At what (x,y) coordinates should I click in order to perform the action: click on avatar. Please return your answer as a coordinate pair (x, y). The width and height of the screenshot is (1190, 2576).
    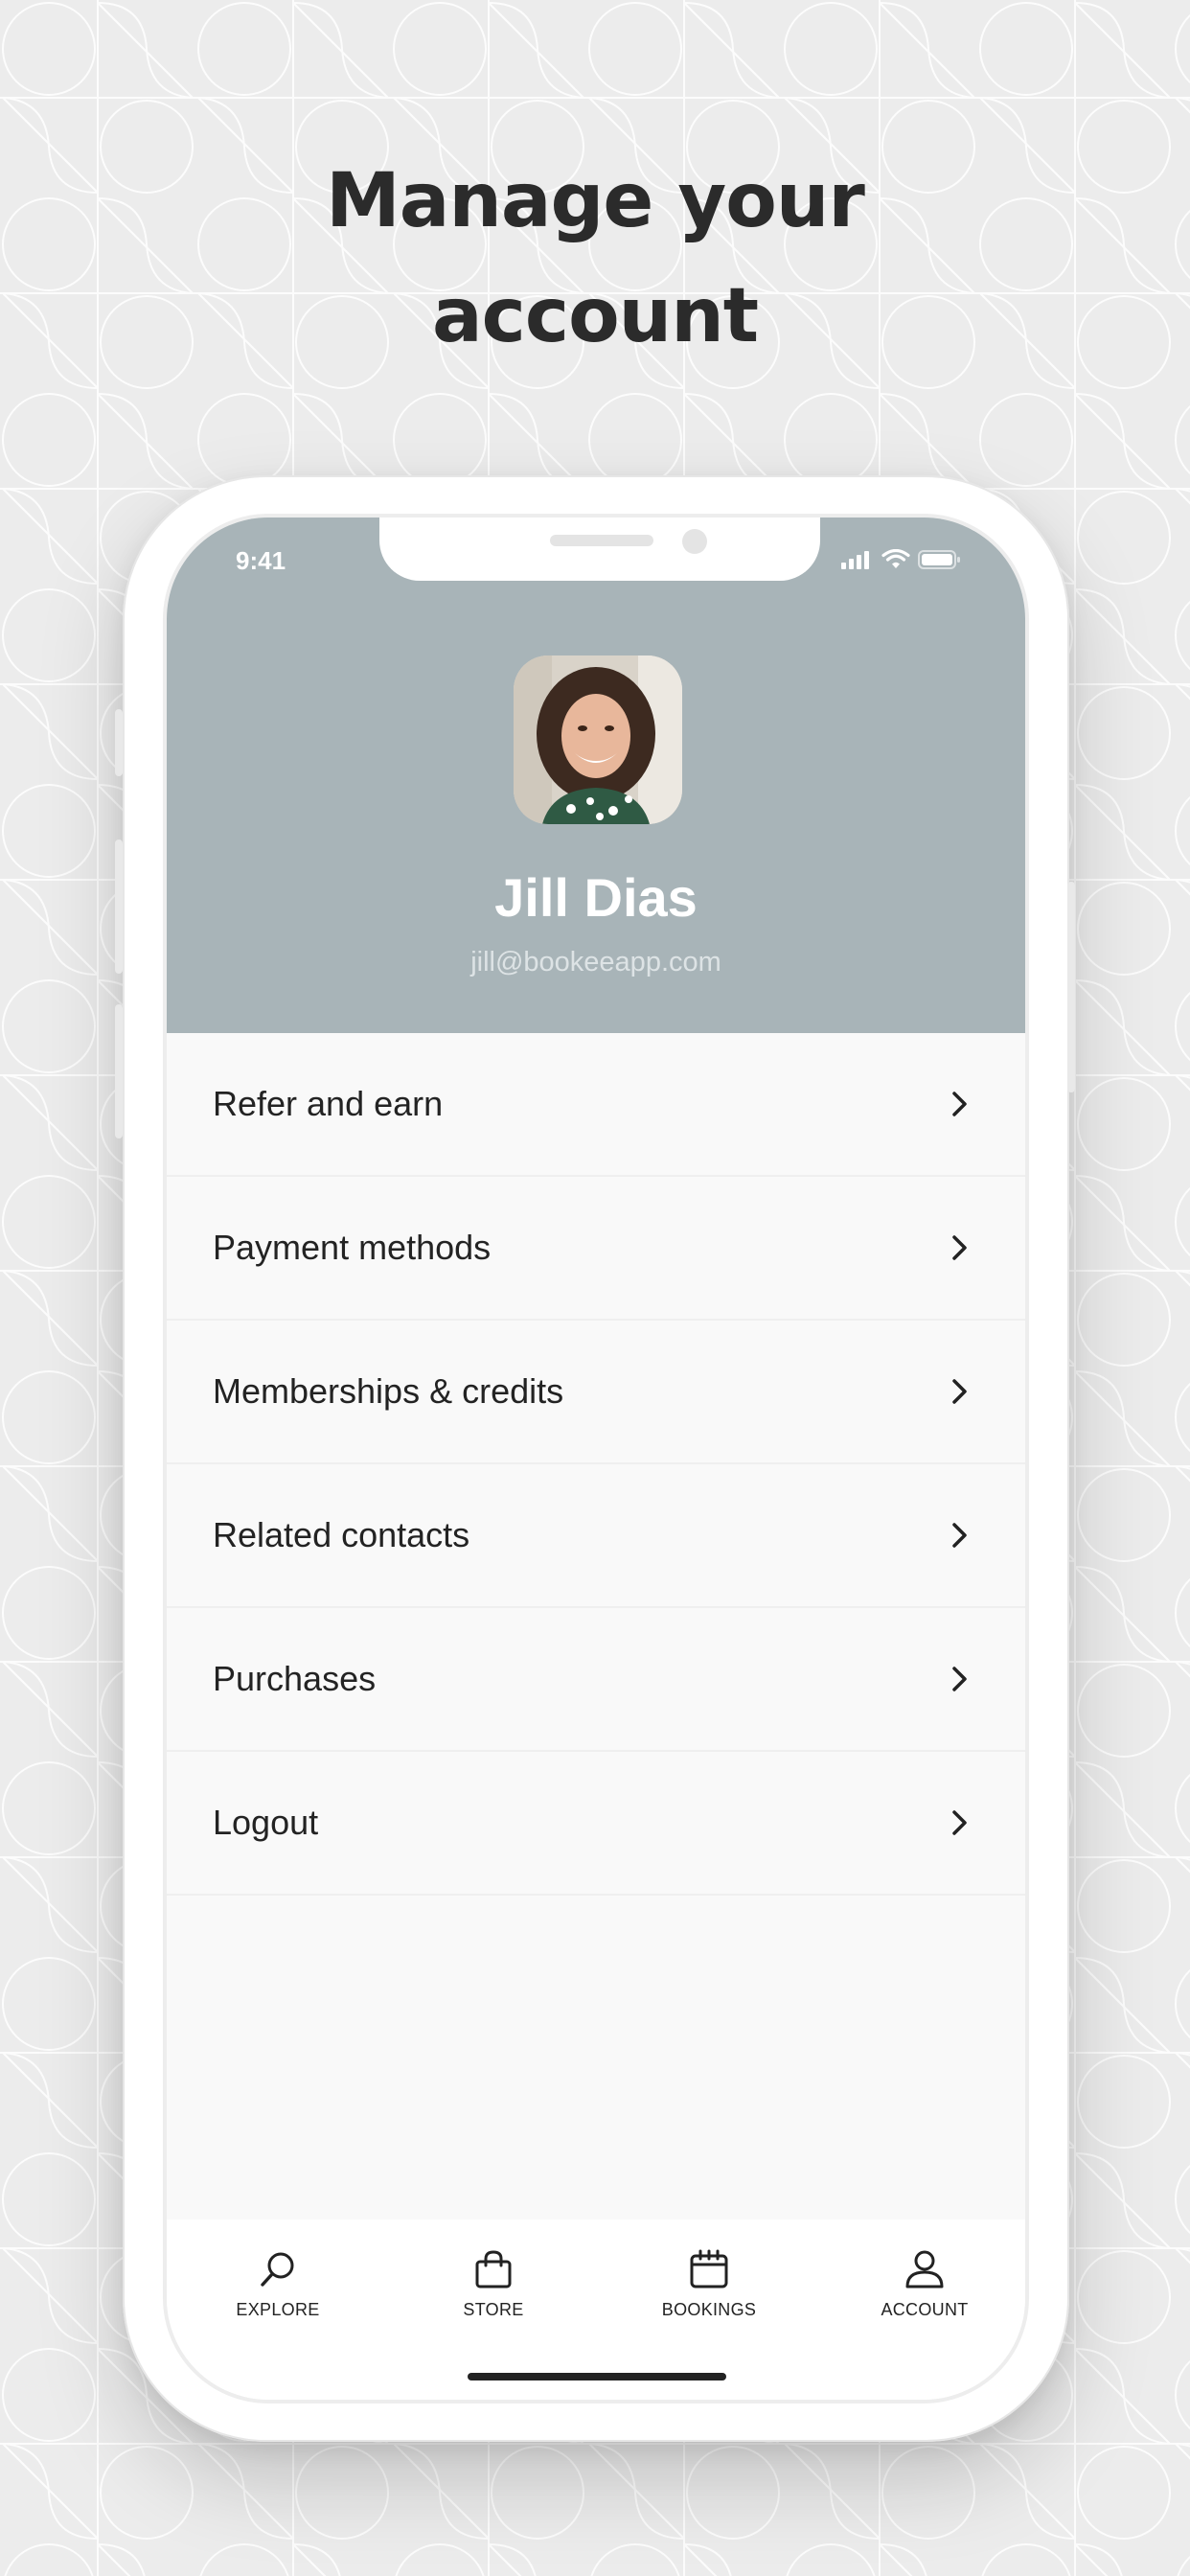
    Looking at the image, I should click on (598, 740).